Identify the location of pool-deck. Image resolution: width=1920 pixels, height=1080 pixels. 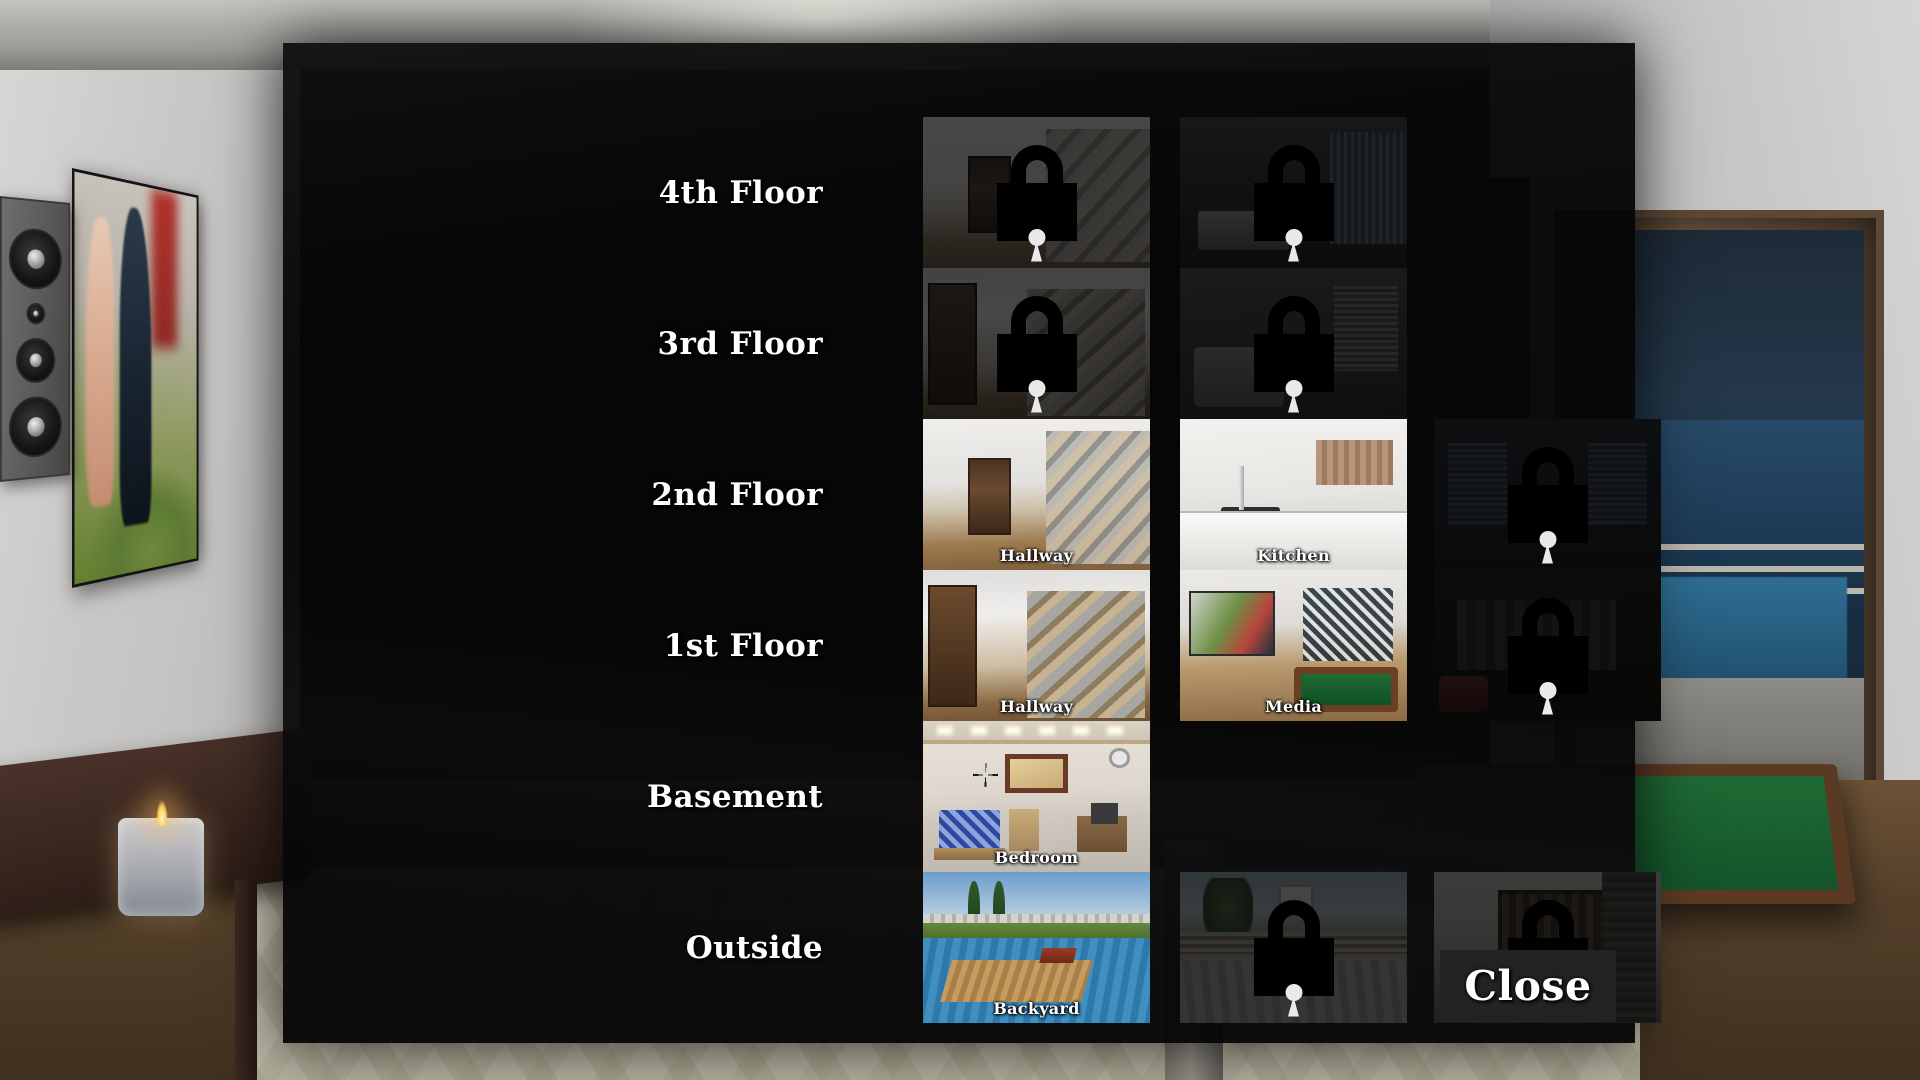
(1016, 980).